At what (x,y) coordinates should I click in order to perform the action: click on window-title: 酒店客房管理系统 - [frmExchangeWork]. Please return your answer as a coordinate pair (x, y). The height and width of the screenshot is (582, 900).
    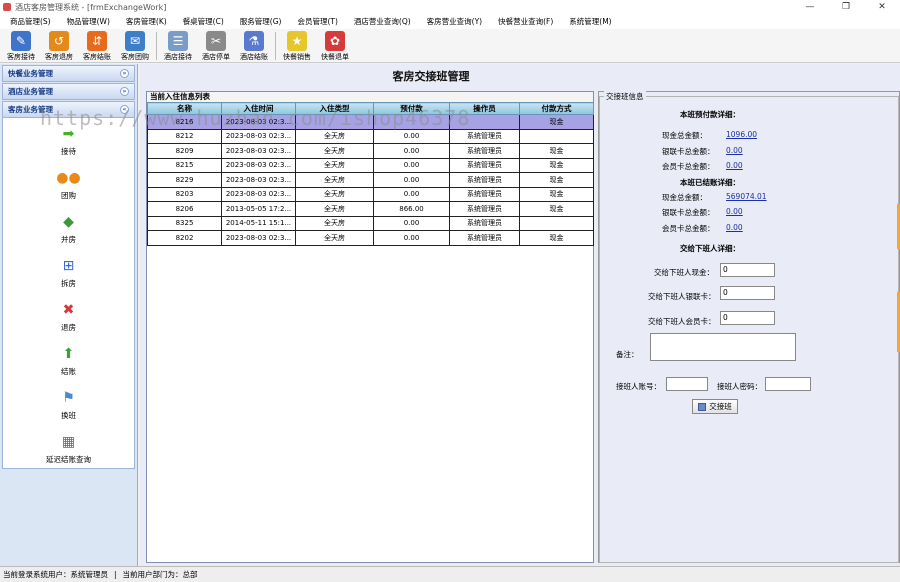
    Looking at the image, I should click on (91, 7).